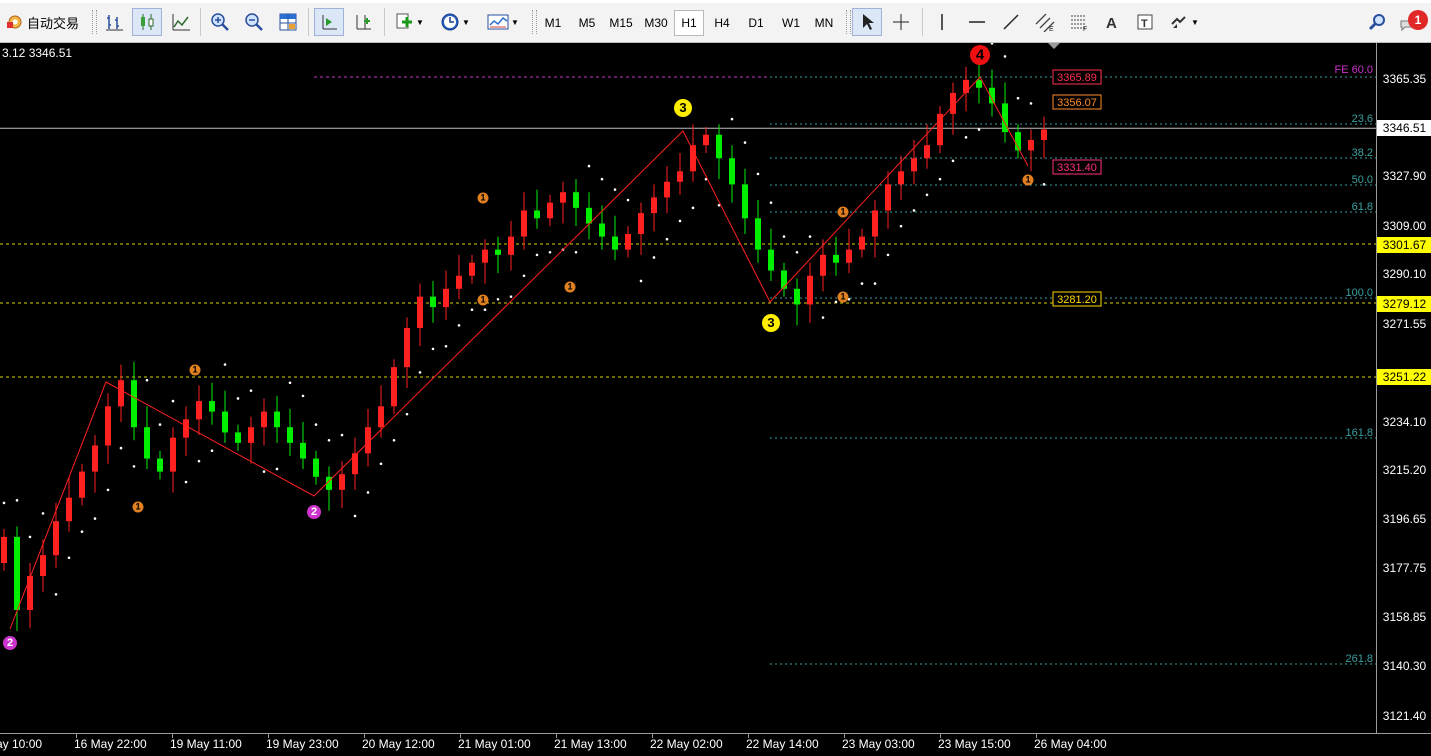  What do you see at coordinates (1079, 22) in the screenshot?
I see `fibonacci-button: F` at bounding box center [1079, 22].